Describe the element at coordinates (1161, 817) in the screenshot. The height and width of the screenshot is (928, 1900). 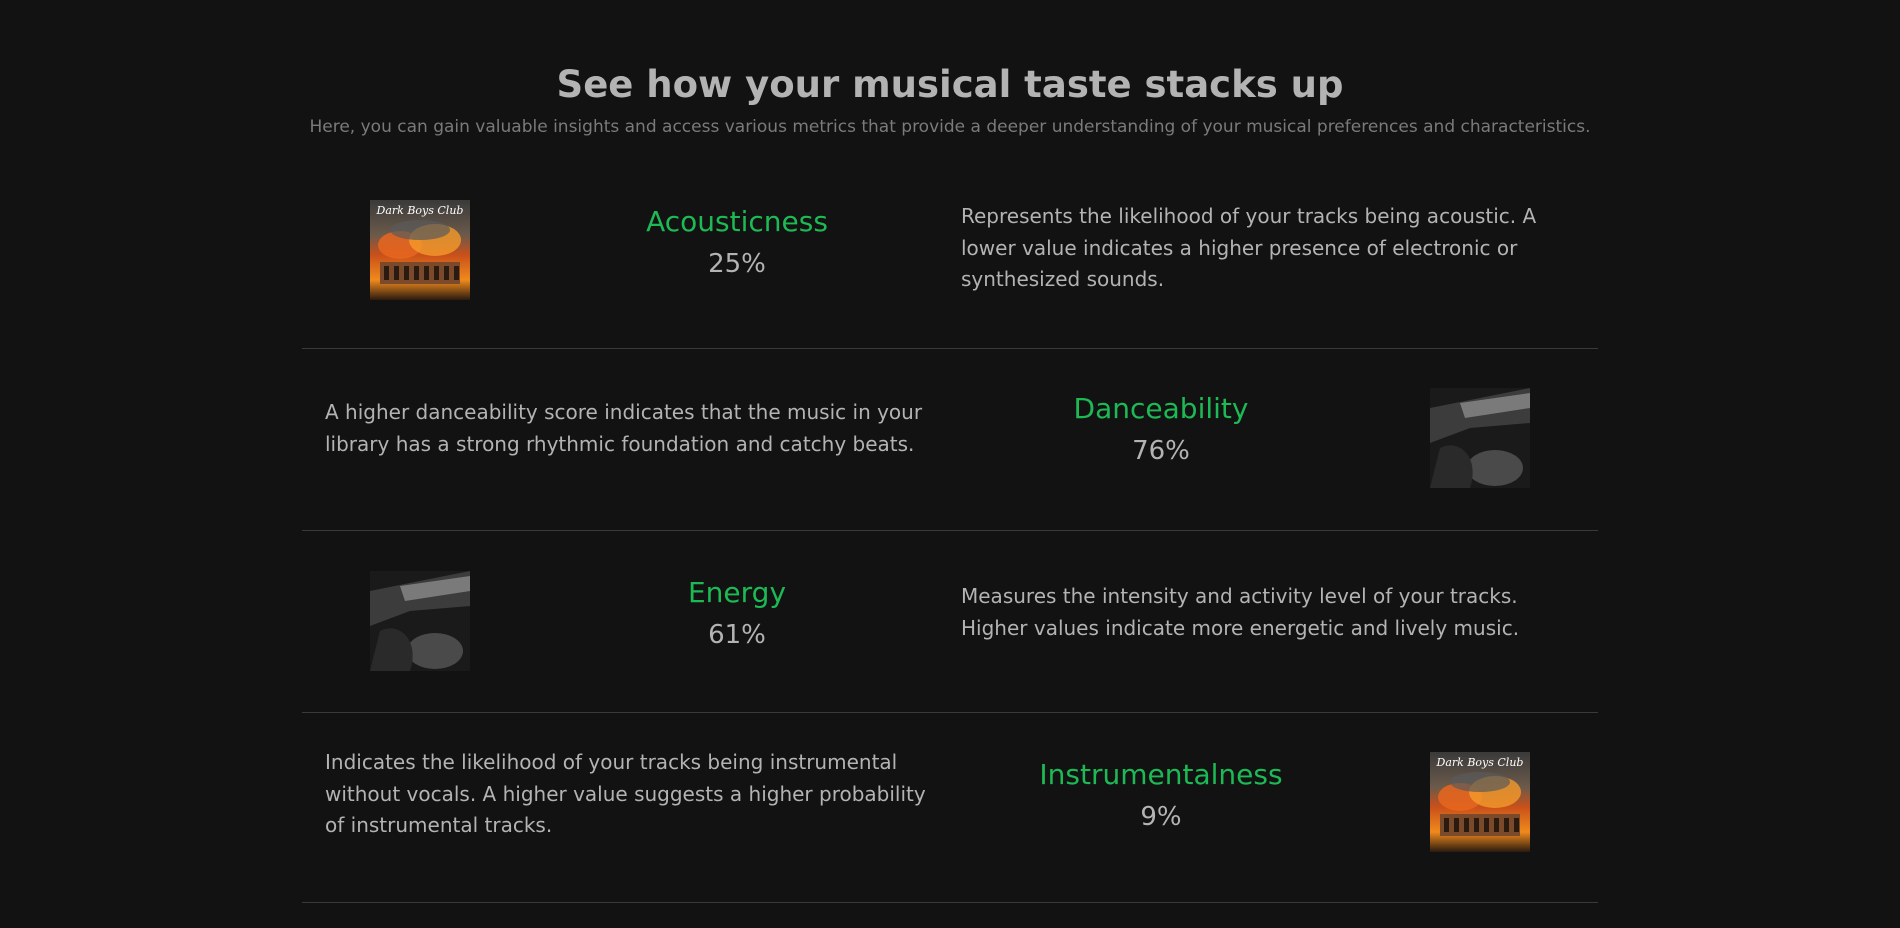
I see `metric-value: 9%` at that location.